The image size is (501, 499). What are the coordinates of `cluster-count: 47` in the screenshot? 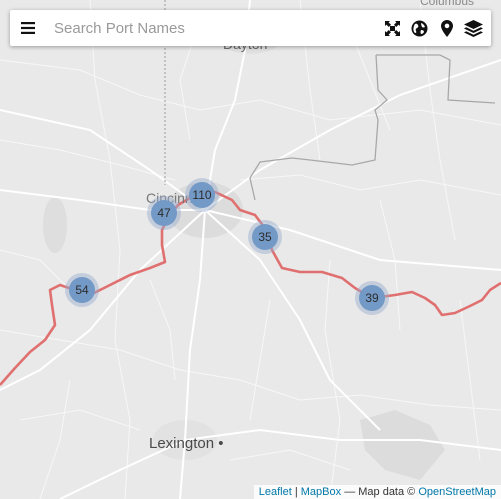 It's located at (164, 213).